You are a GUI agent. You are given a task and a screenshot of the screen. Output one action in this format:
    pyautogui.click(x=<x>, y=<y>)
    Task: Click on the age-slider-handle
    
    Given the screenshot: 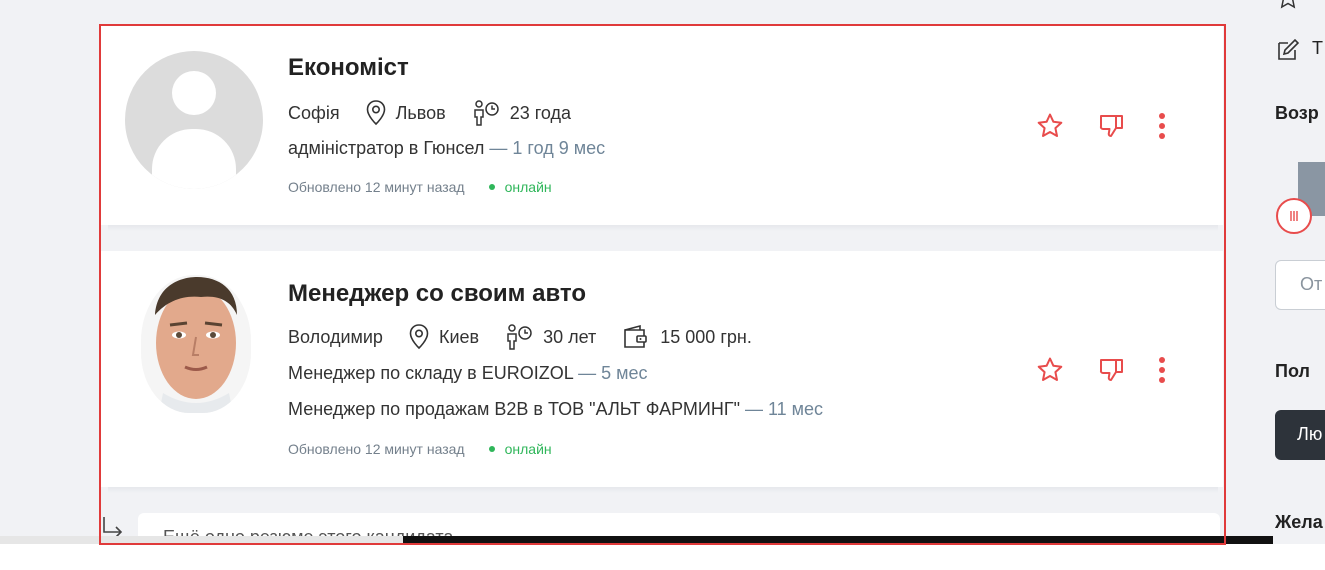 What is the action you would take?
    pyautogui.click(x=1294, y=216)
    